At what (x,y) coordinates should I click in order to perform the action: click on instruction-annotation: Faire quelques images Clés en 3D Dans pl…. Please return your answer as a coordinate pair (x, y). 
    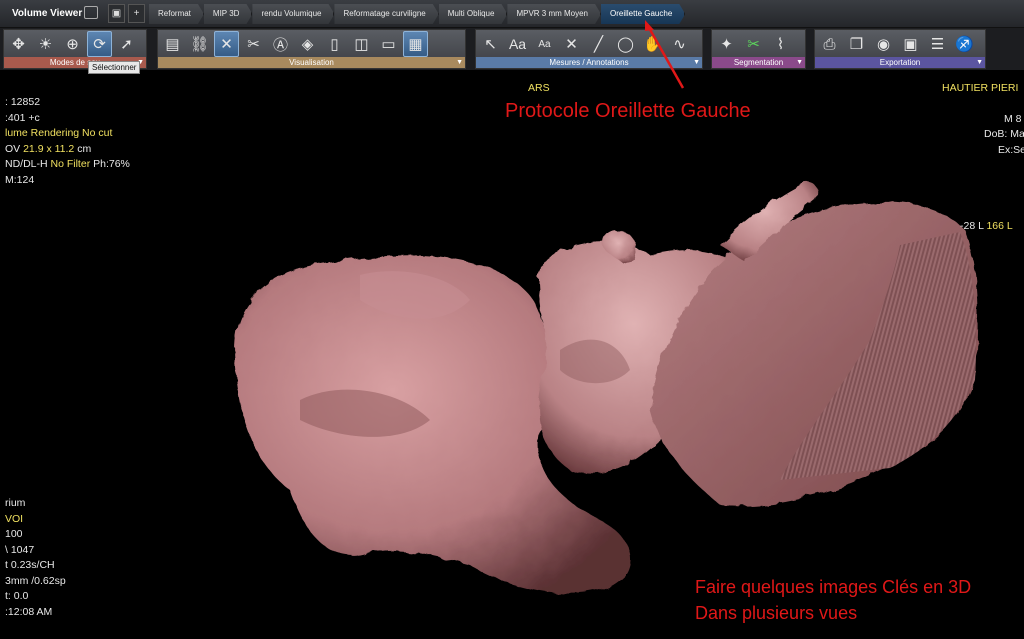
    Looking at the image, I should click on (833, 600).